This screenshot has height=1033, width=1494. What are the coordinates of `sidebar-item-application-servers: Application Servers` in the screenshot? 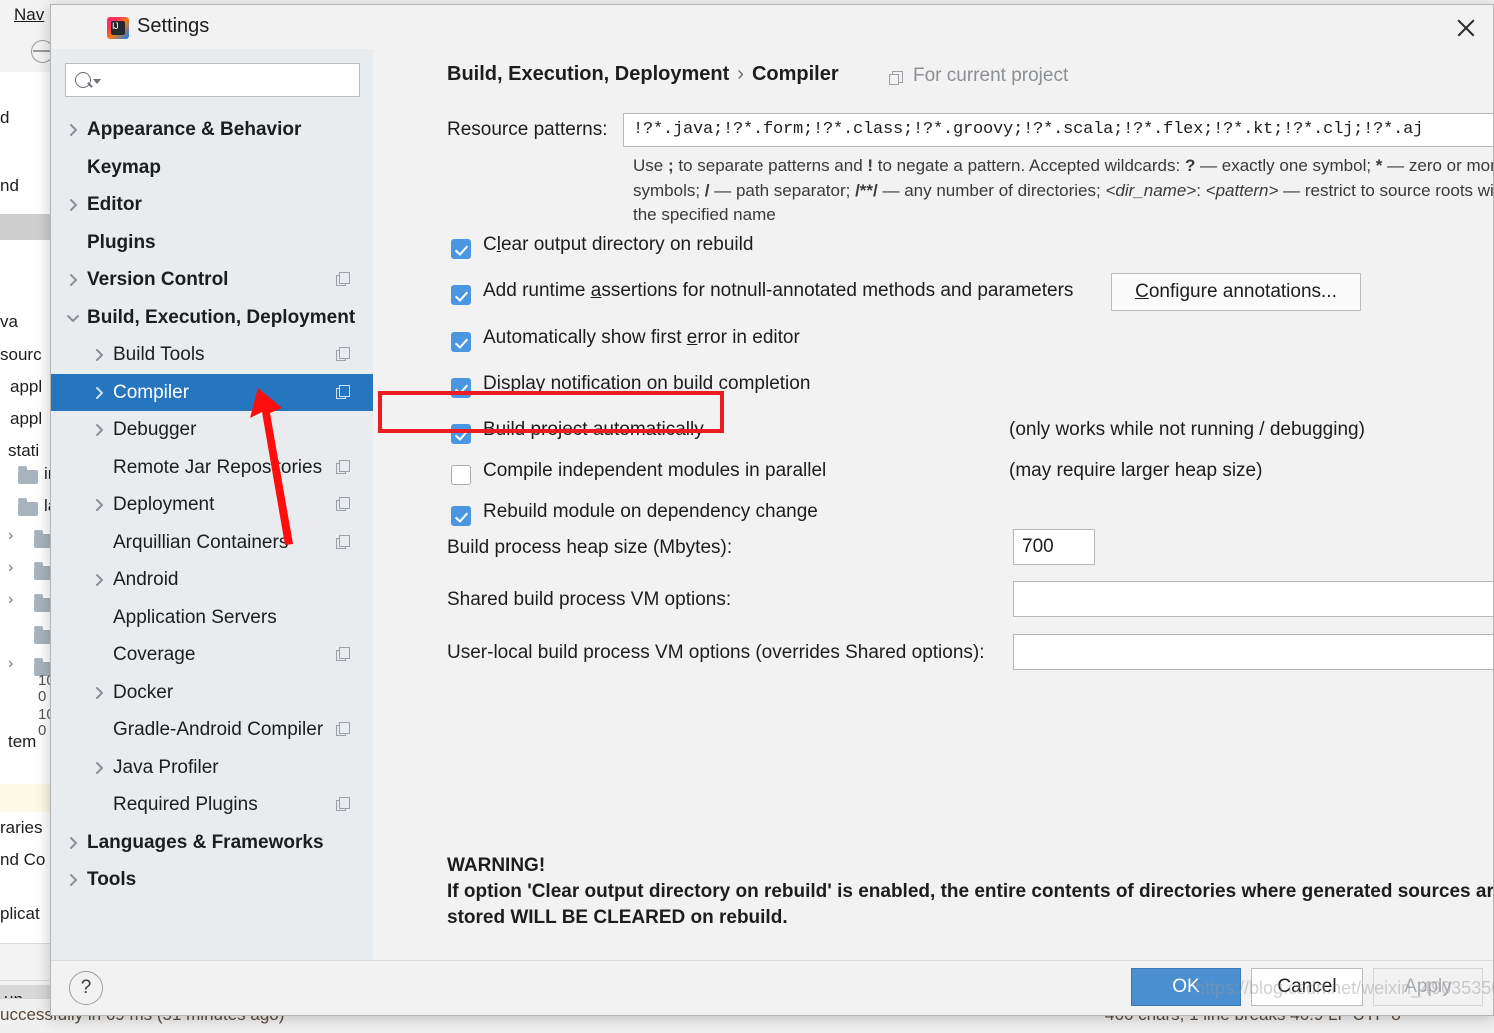 It's located at (212, 618).